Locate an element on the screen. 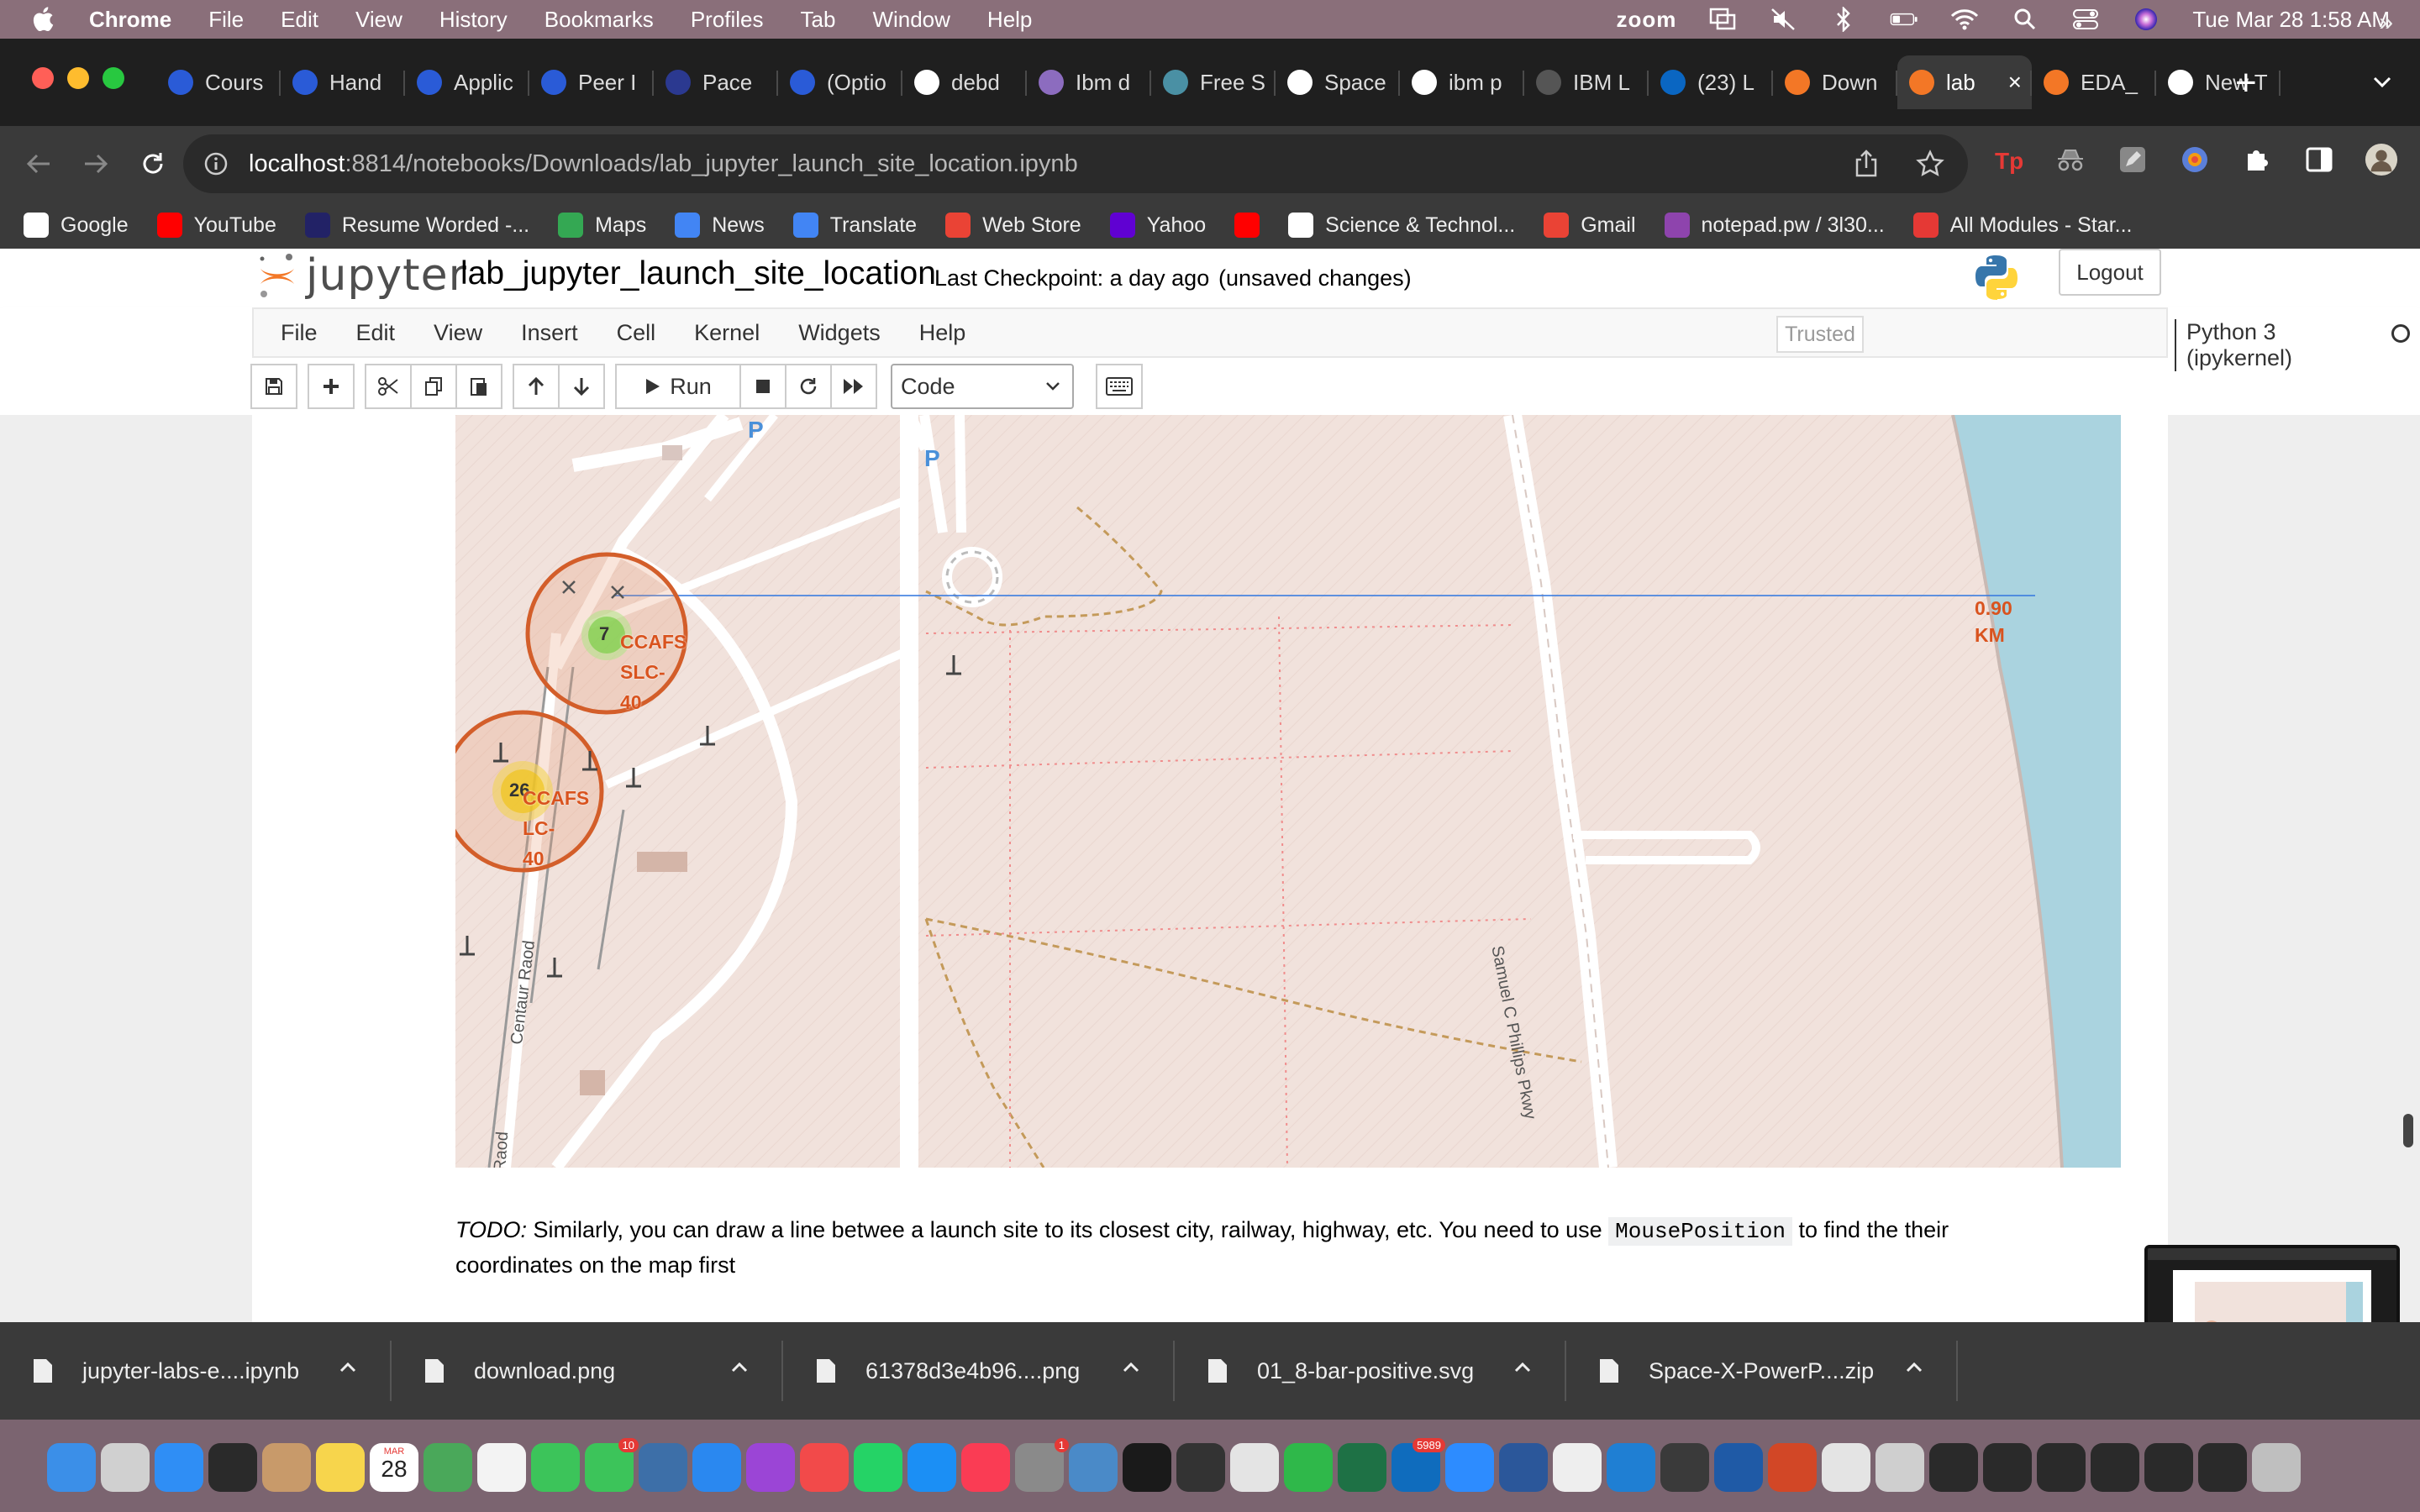  browser-tab: Pace is located at coordinates (716, 82).